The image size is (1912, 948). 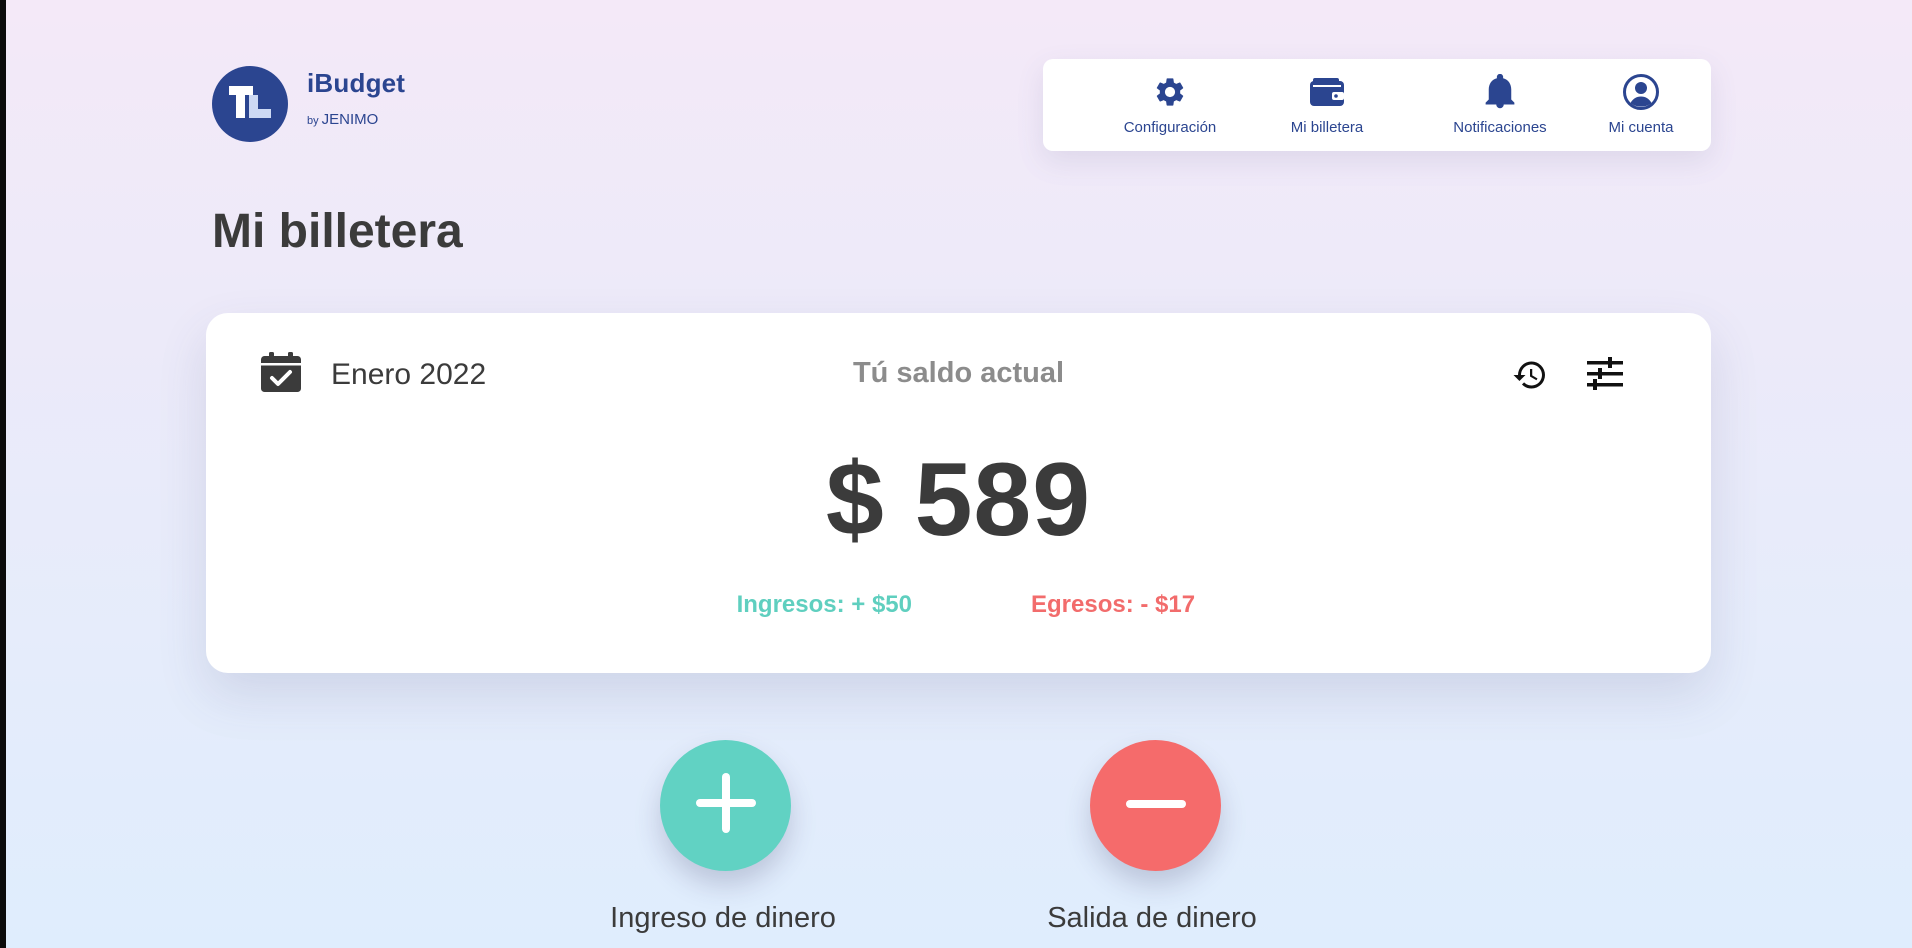 What do you see at coordinates (337, 231) in the screenshot?
I see `page-title: Mi billetera` at bounding box center [337, 231].